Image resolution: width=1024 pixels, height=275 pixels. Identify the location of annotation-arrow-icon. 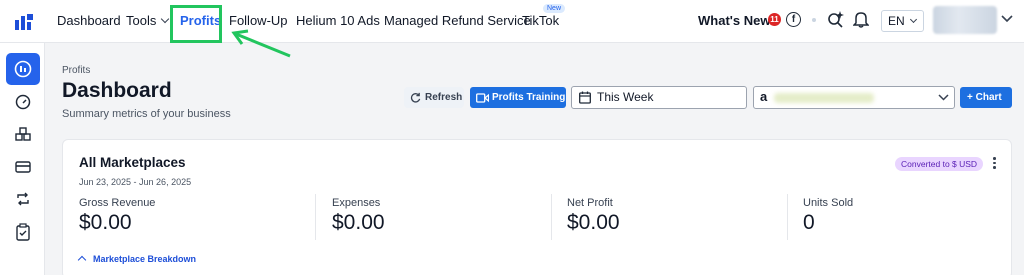
(261, 43).